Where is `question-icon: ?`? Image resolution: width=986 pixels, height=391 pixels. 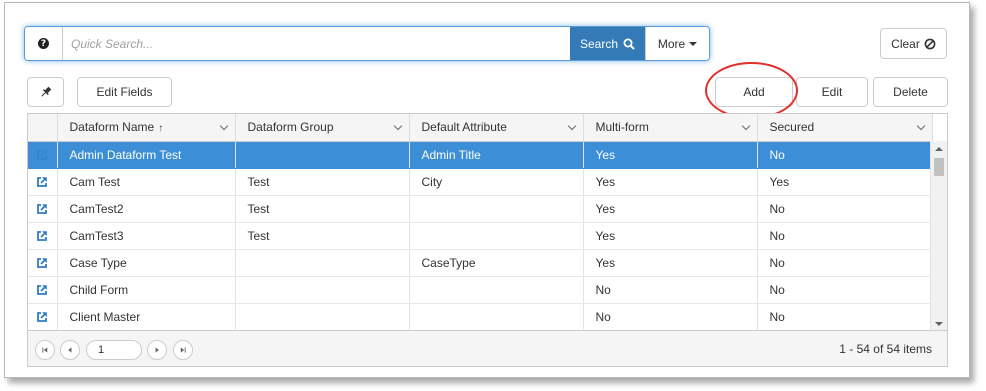 question-icon: ? is located at coordinates (43, 43).